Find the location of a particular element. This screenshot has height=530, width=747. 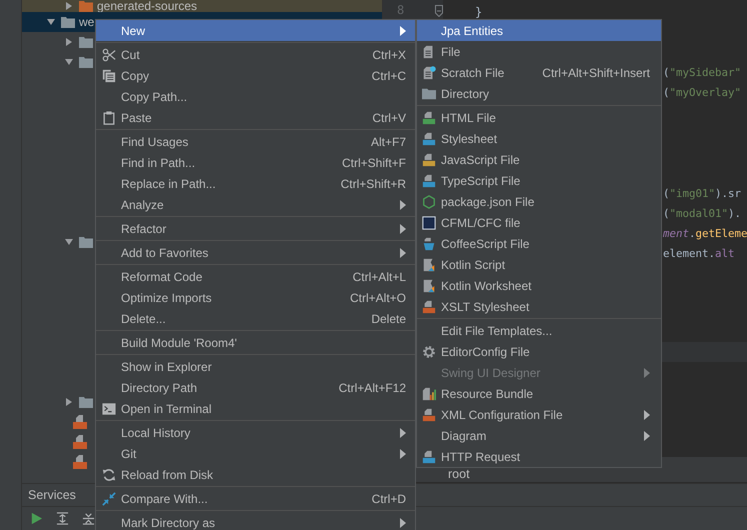

shortcut-text: Ctrl+Alt+F12 is located at coordinates (372, 387).